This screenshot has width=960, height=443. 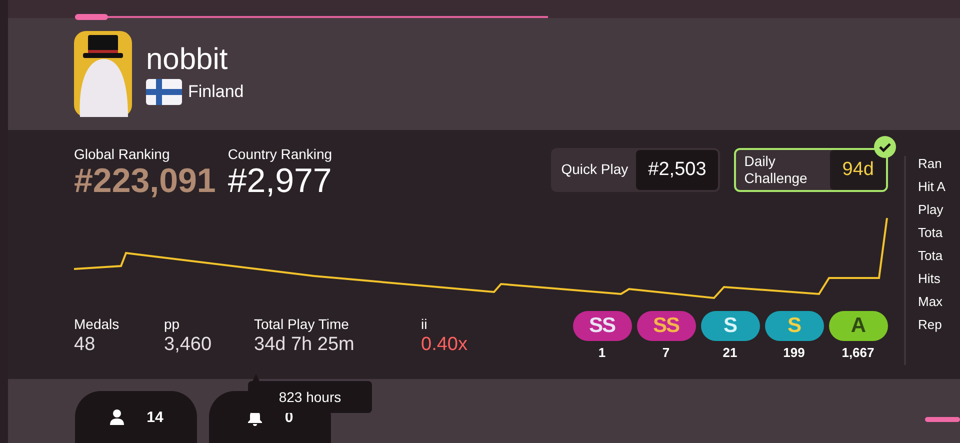 What do you see at coordinates (424, 324) in the screenshot?
I see `stat-label: ii` at bounding box center [424, 324].